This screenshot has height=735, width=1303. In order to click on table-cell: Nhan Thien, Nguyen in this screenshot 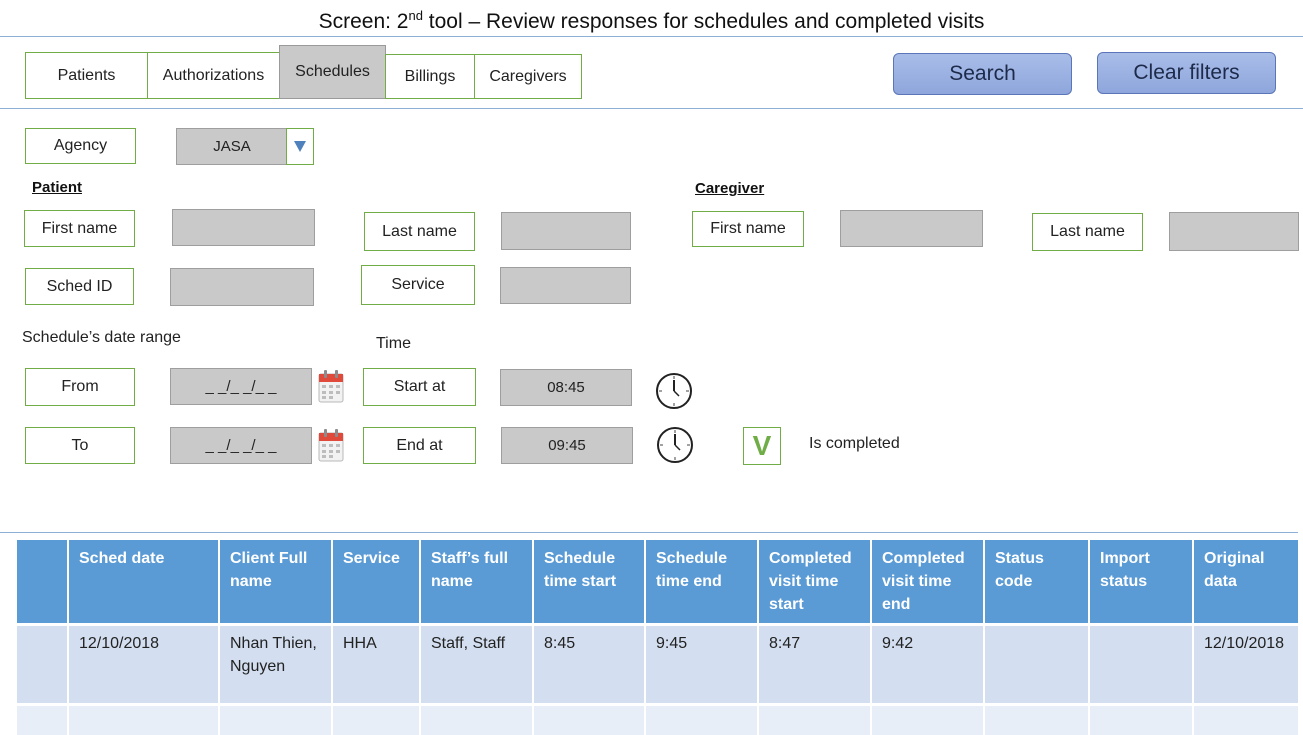, I will do `click(275, 664)`.